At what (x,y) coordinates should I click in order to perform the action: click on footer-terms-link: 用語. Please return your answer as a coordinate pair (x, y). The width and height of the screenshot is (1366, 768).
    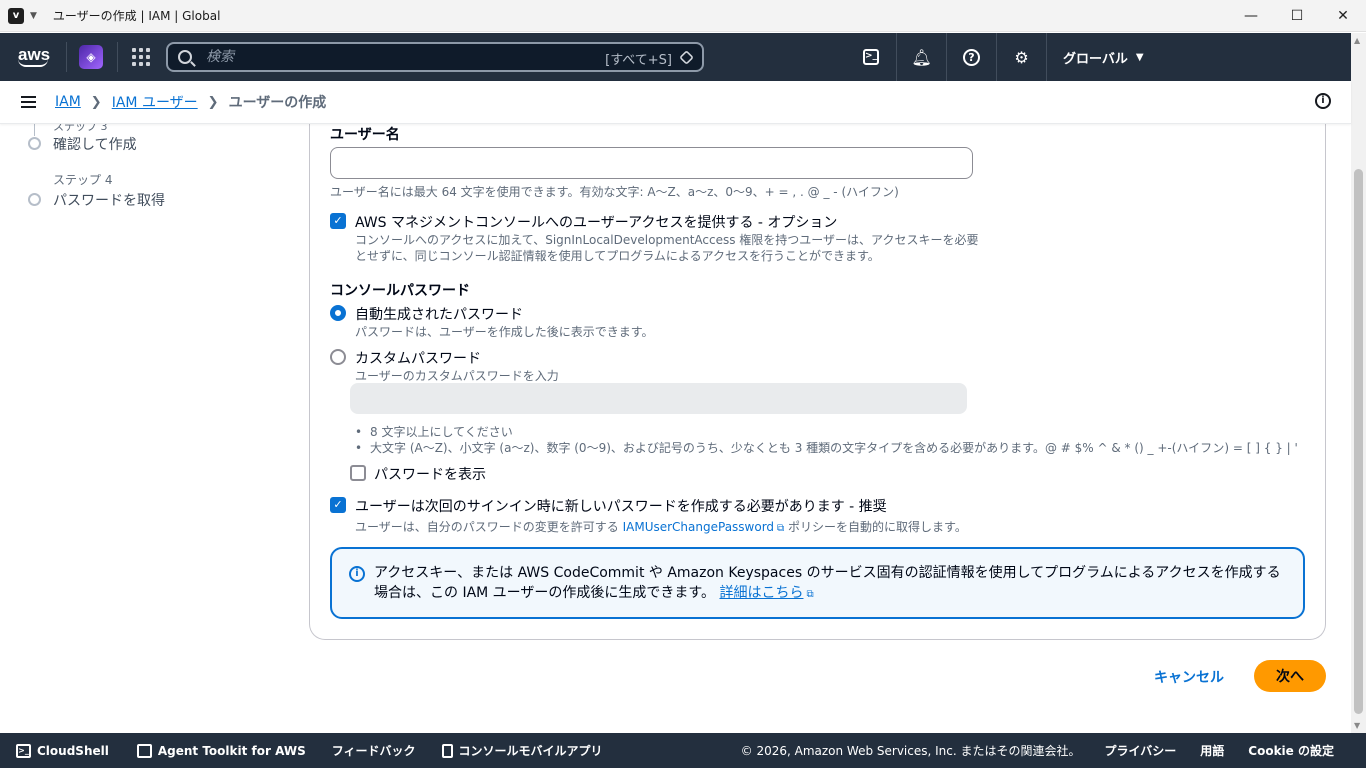
    Looking at the image, I should click on (1212, 750).